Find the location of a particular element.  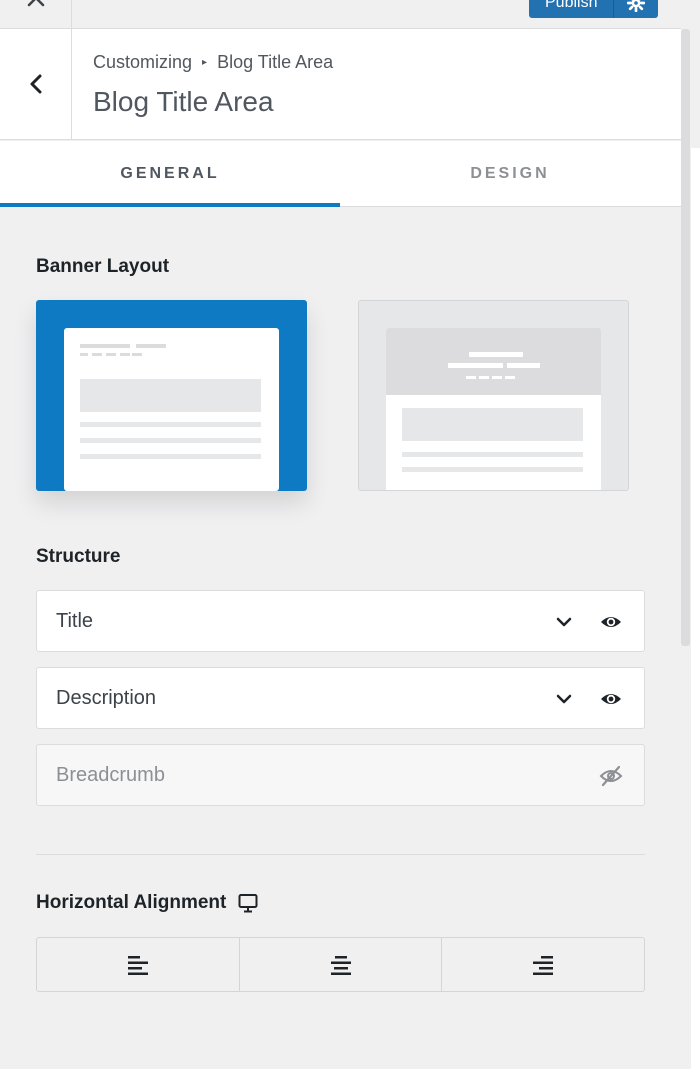

banner-layout-option-cover is located at coordinates (493, 395).